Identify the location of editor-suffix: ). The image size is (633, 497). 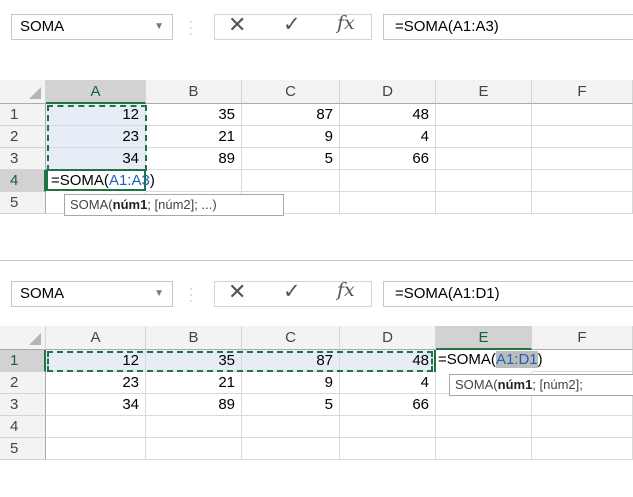
(152, 180).